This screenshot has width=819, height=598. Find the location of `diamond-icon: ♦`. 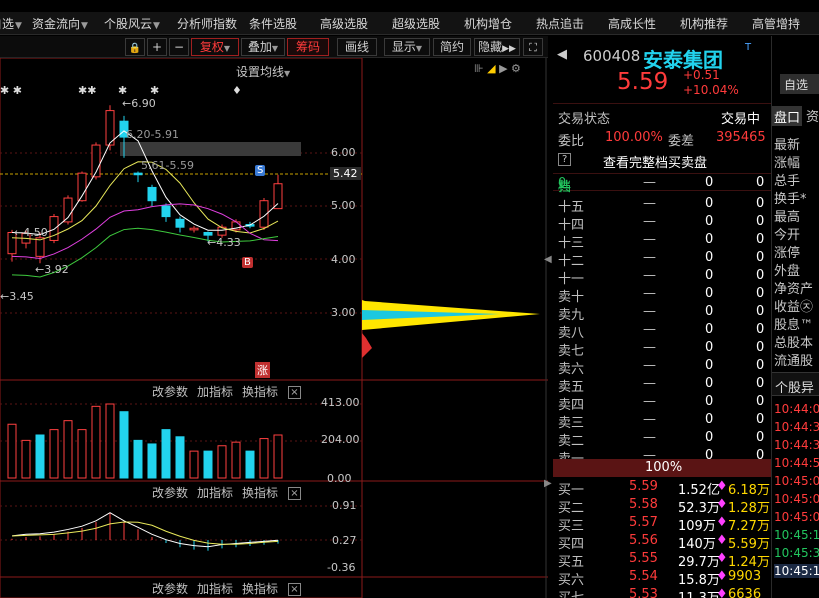

diamond-icon: ♦ is located at coordinates (722, 576).